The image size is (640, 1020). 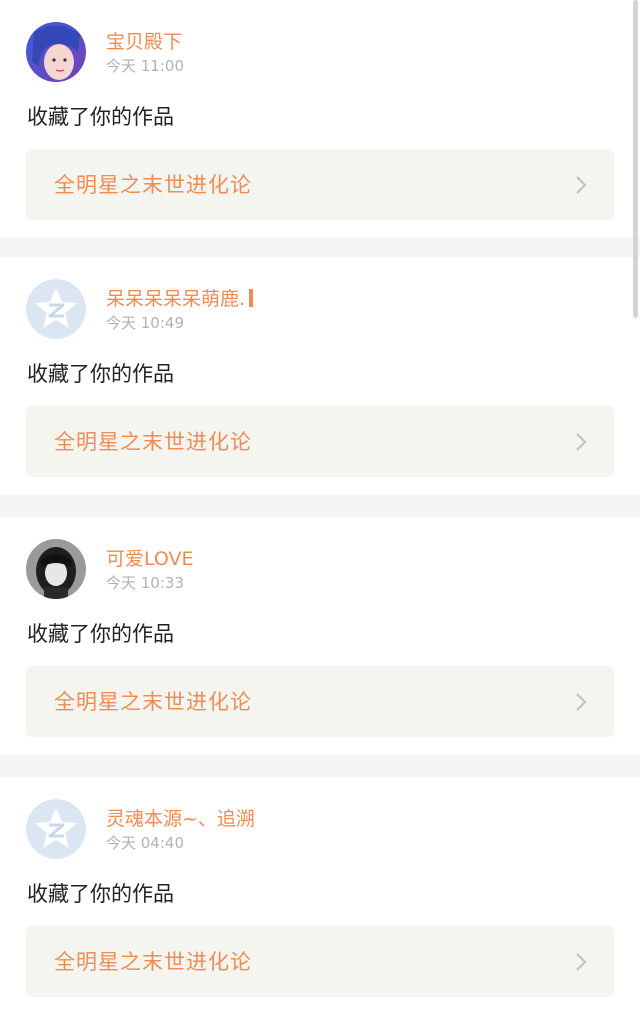 I want to click on timestamp: 今天 10:49, so click(x=145, y=323).